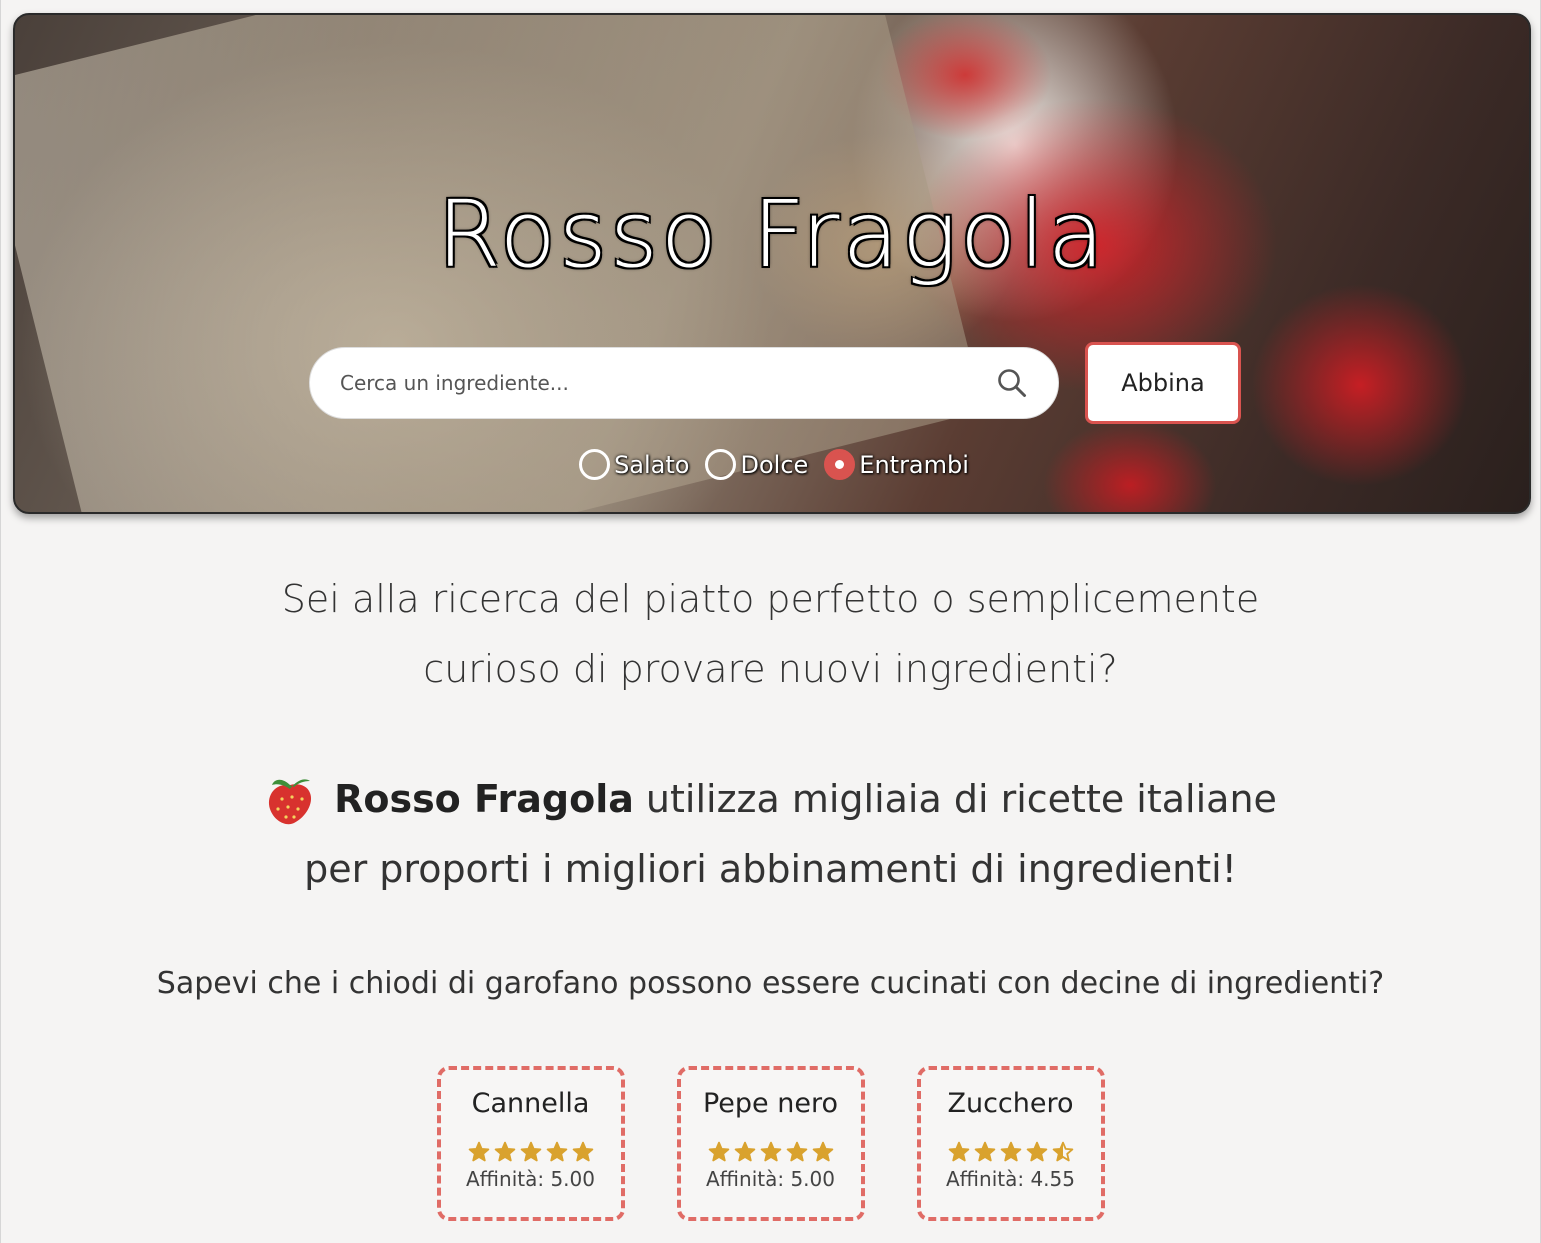 The image size is (1541, 1243). Describe the element at coordinates (652, 464) in the screenshot. I see `radio-label: Salato` at that location.